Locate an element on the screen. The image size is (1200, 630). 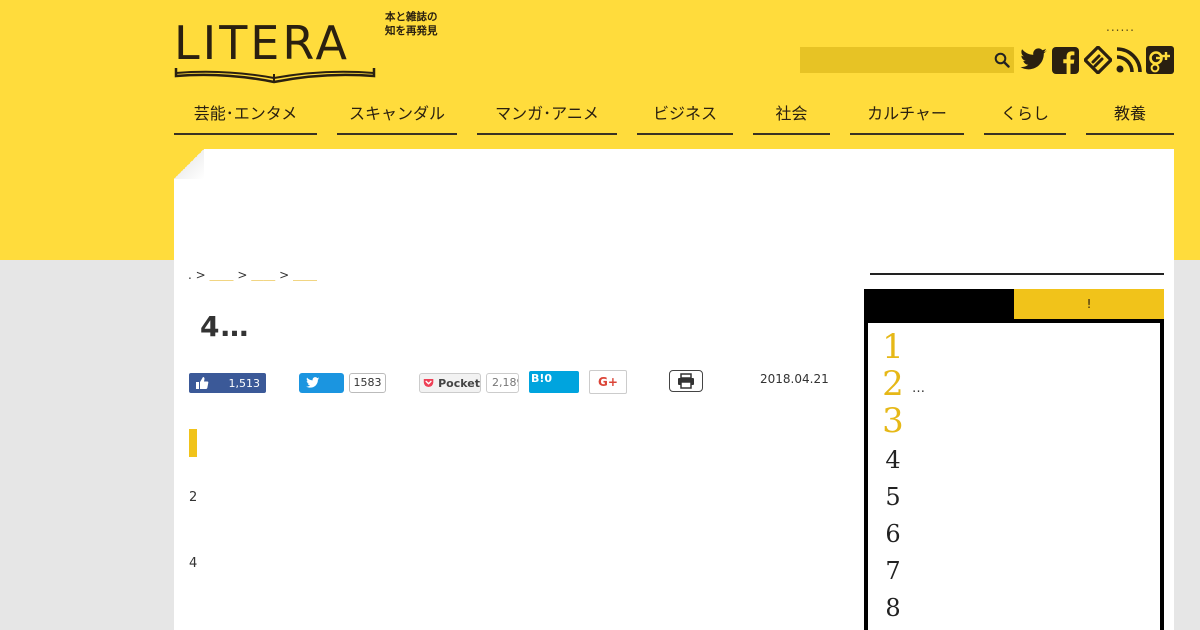
facebook-link is located at coordinates (1065, 60).